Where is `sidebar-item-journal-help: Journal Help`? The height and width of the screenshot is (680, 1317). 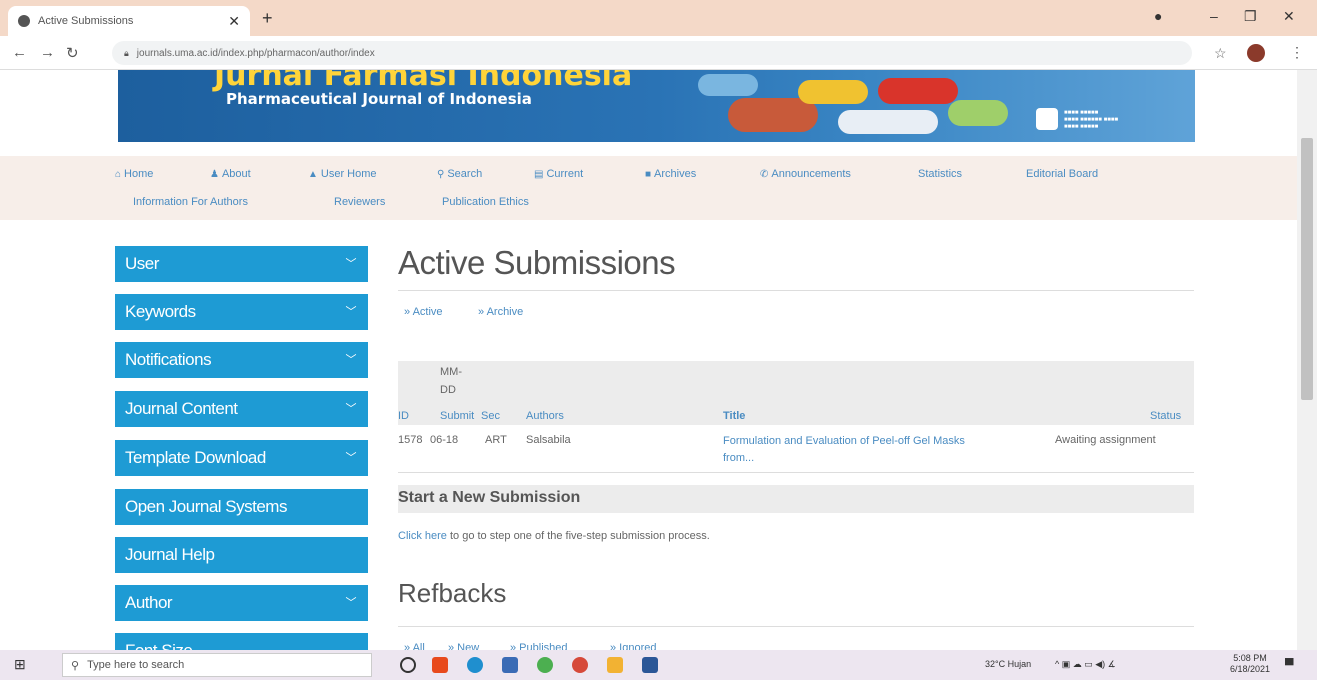
sidebar-item-journal-help: Journal Help is located at coordinates (241, 555).